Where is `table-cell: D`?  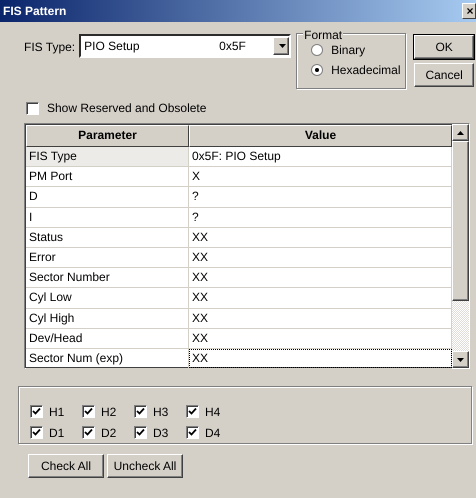 table-cell: D is located at coordinates (107, 197).